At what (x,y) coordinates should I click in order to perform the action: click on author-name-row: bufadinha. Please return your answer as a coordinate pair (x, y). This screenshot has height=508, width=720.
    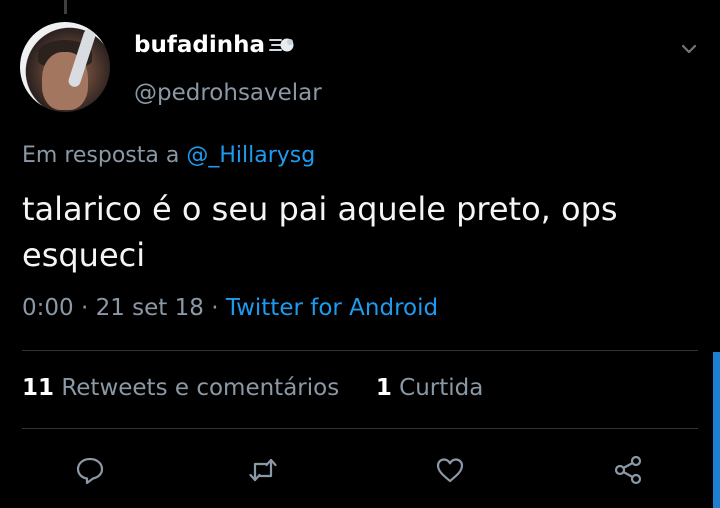
    Looking at the image, I should click on (214, 45).